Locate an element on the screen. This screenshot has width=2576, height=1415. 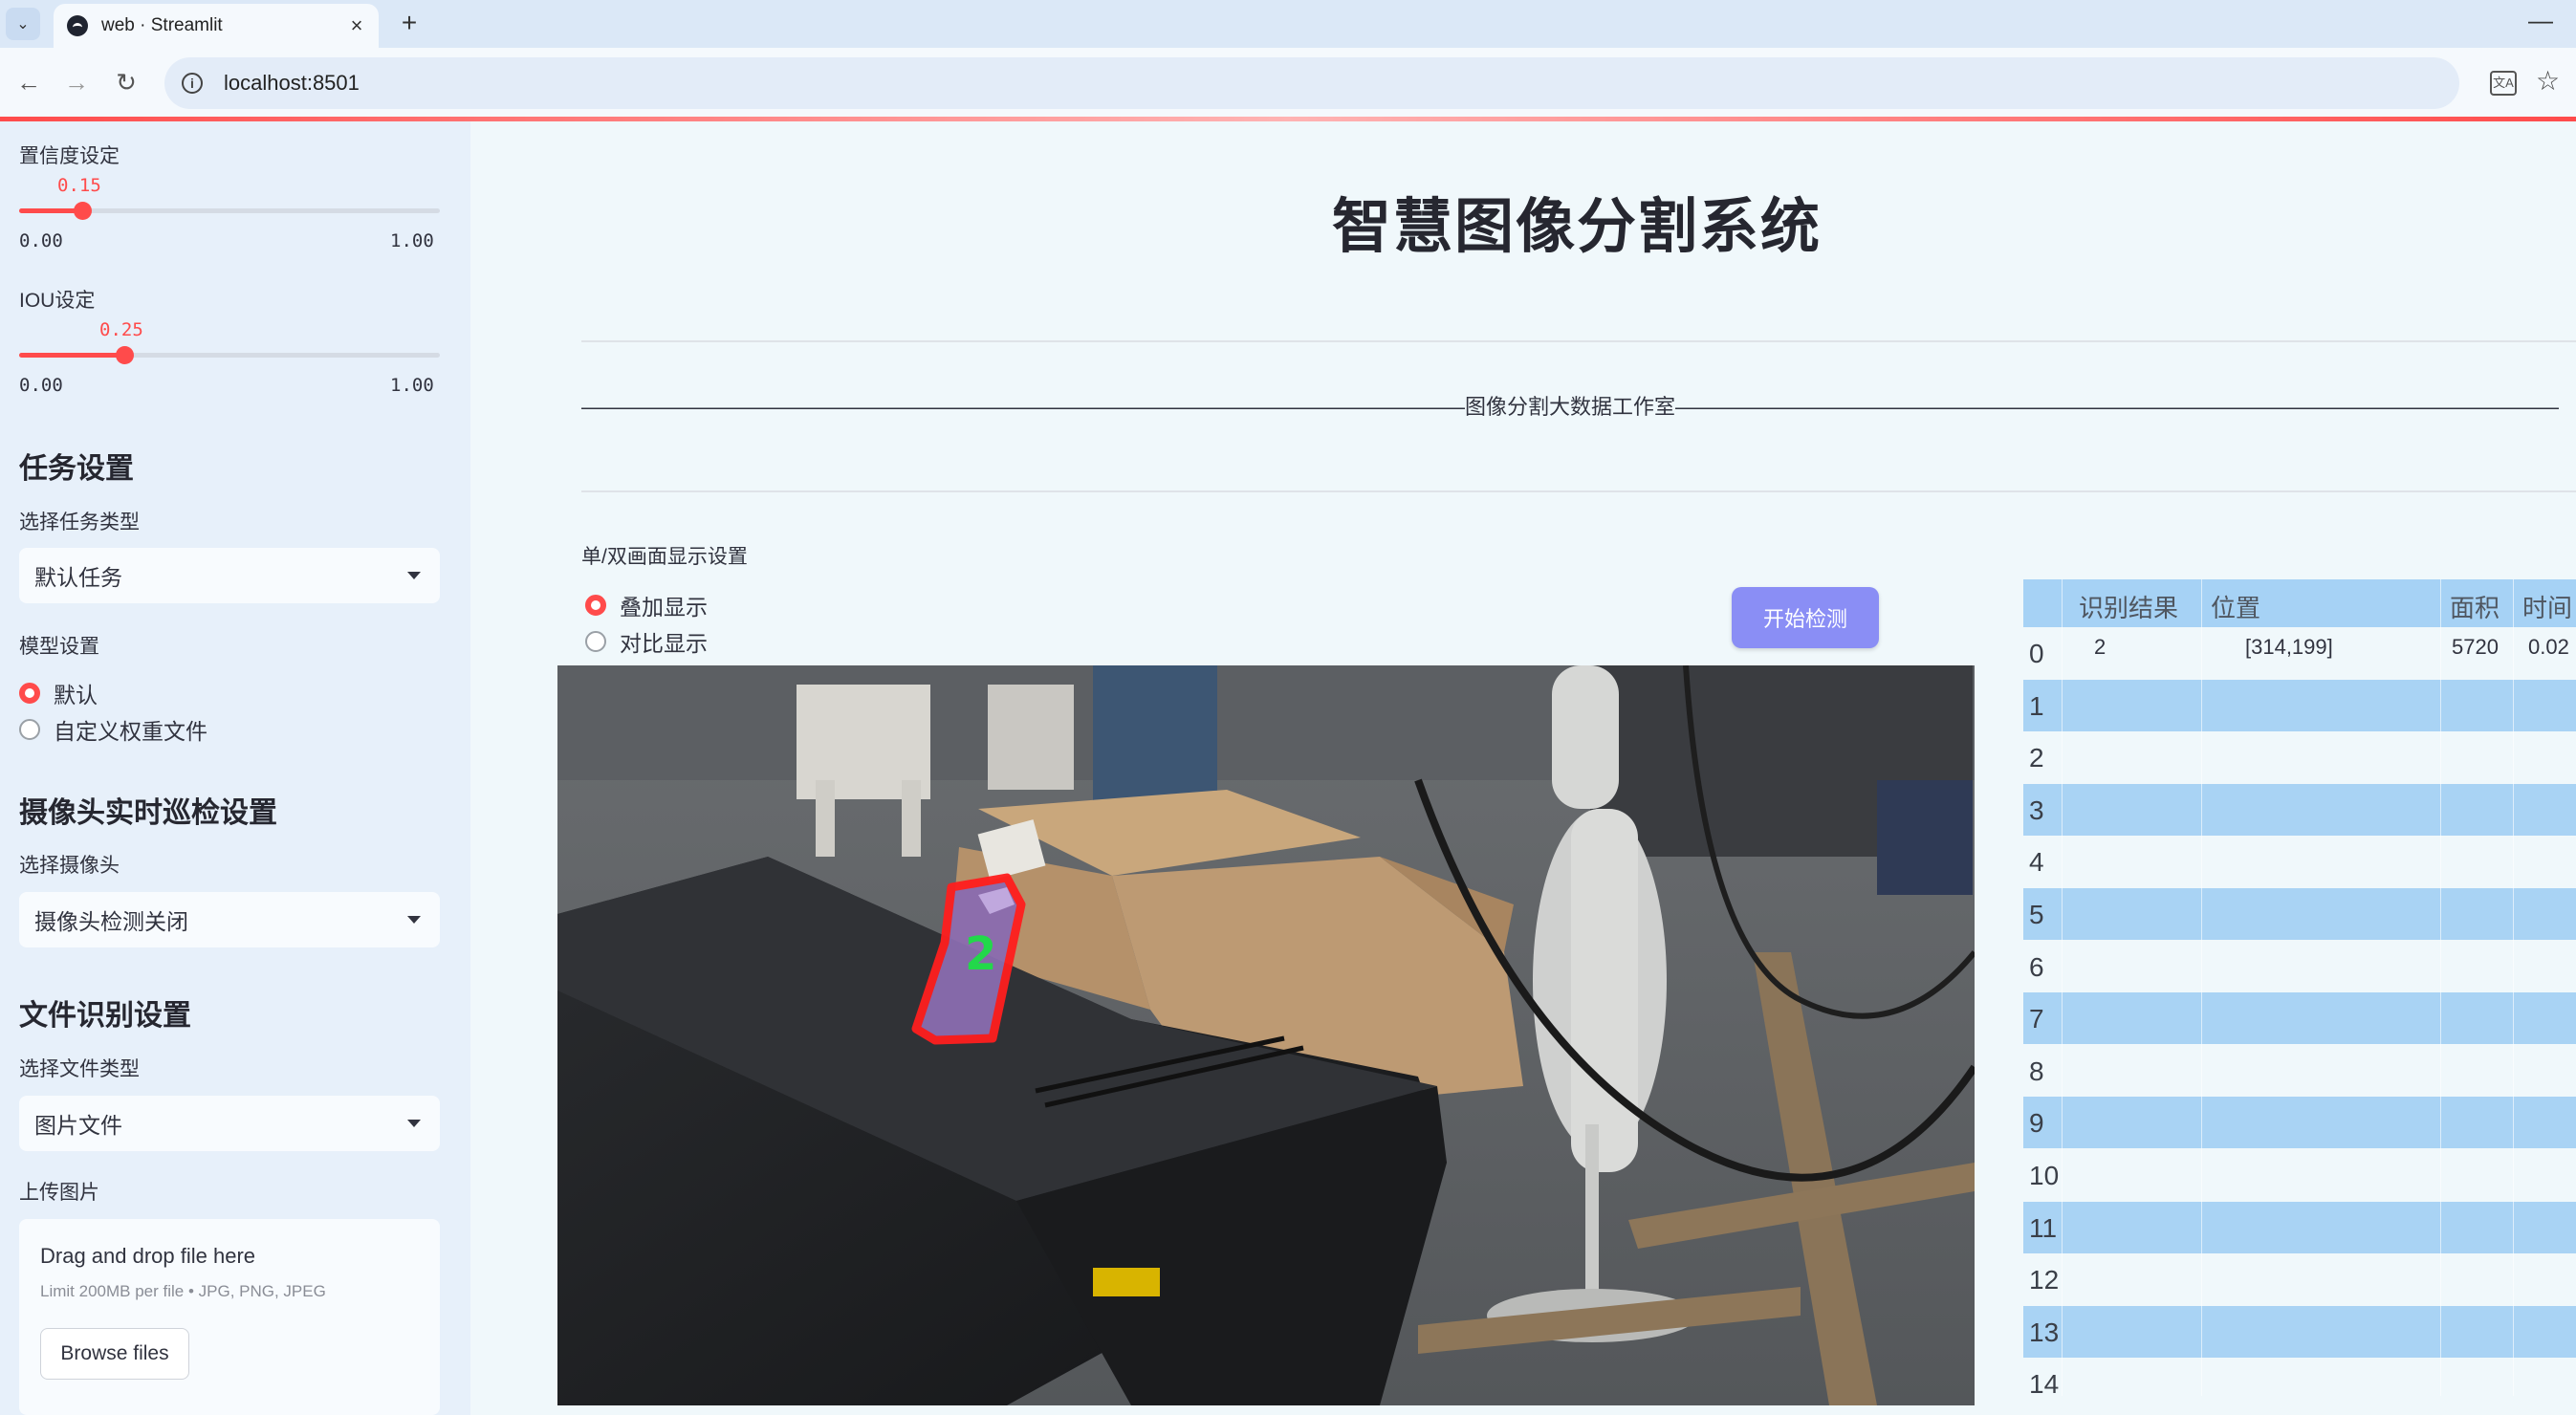
start-detection-button: 开始检测 is located at coordinates (1805, 617).